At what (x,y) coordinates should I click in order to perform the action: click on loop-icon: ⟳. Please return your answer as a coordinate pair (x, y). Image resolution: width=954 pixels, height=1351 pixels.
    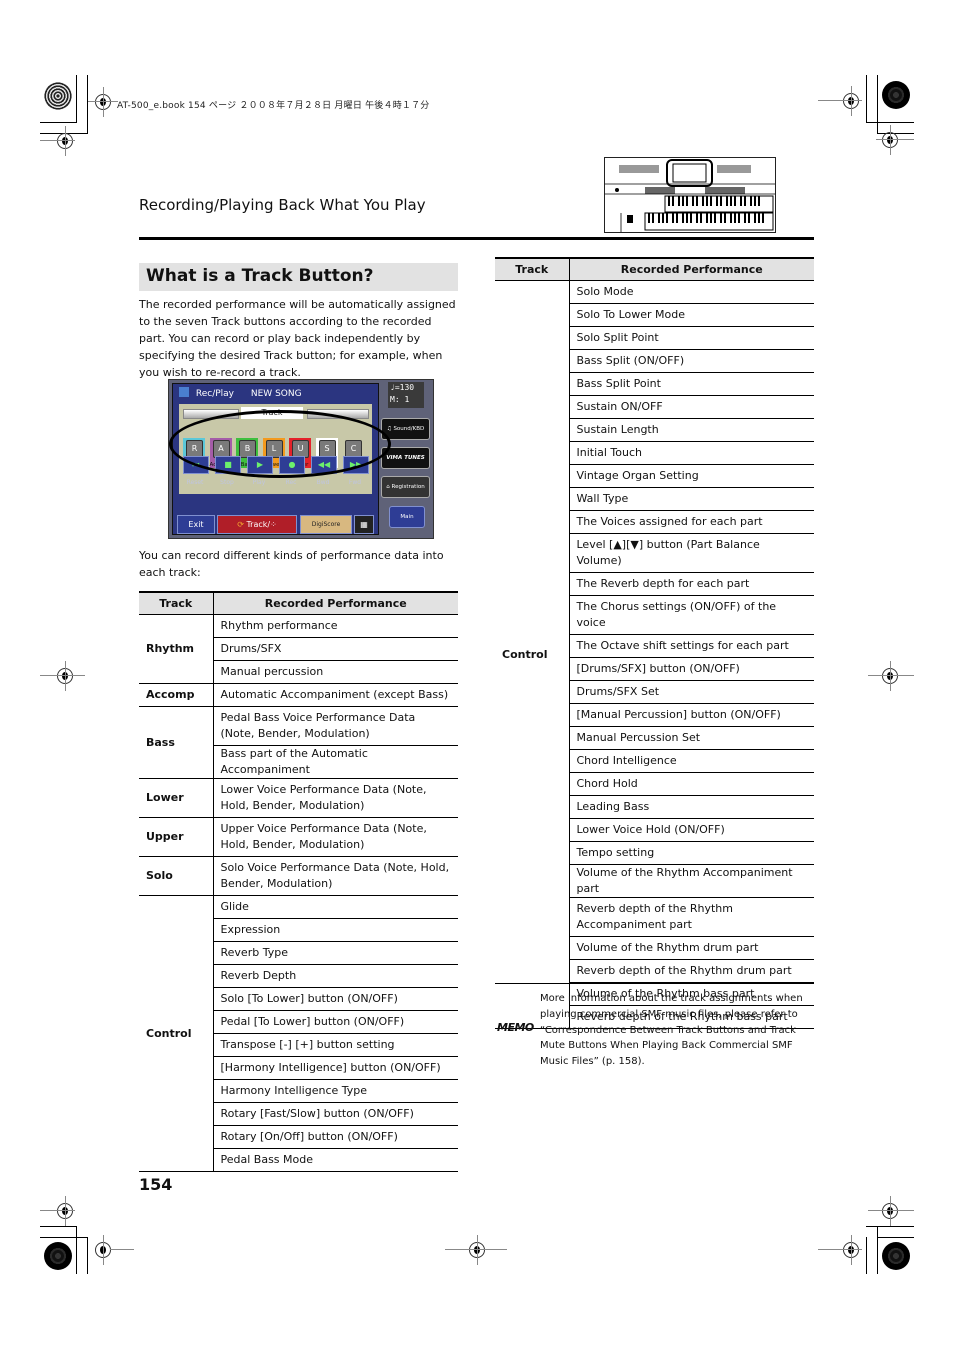
    Looking at the image, I should click on (240, 524).